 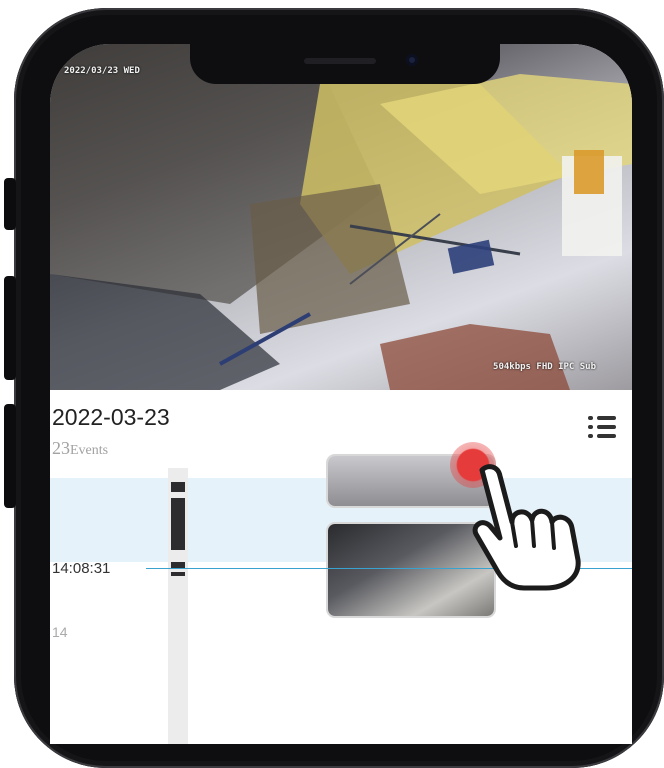 I want to click on current-time-label: 14:08:31, so click(x=81, y=568).